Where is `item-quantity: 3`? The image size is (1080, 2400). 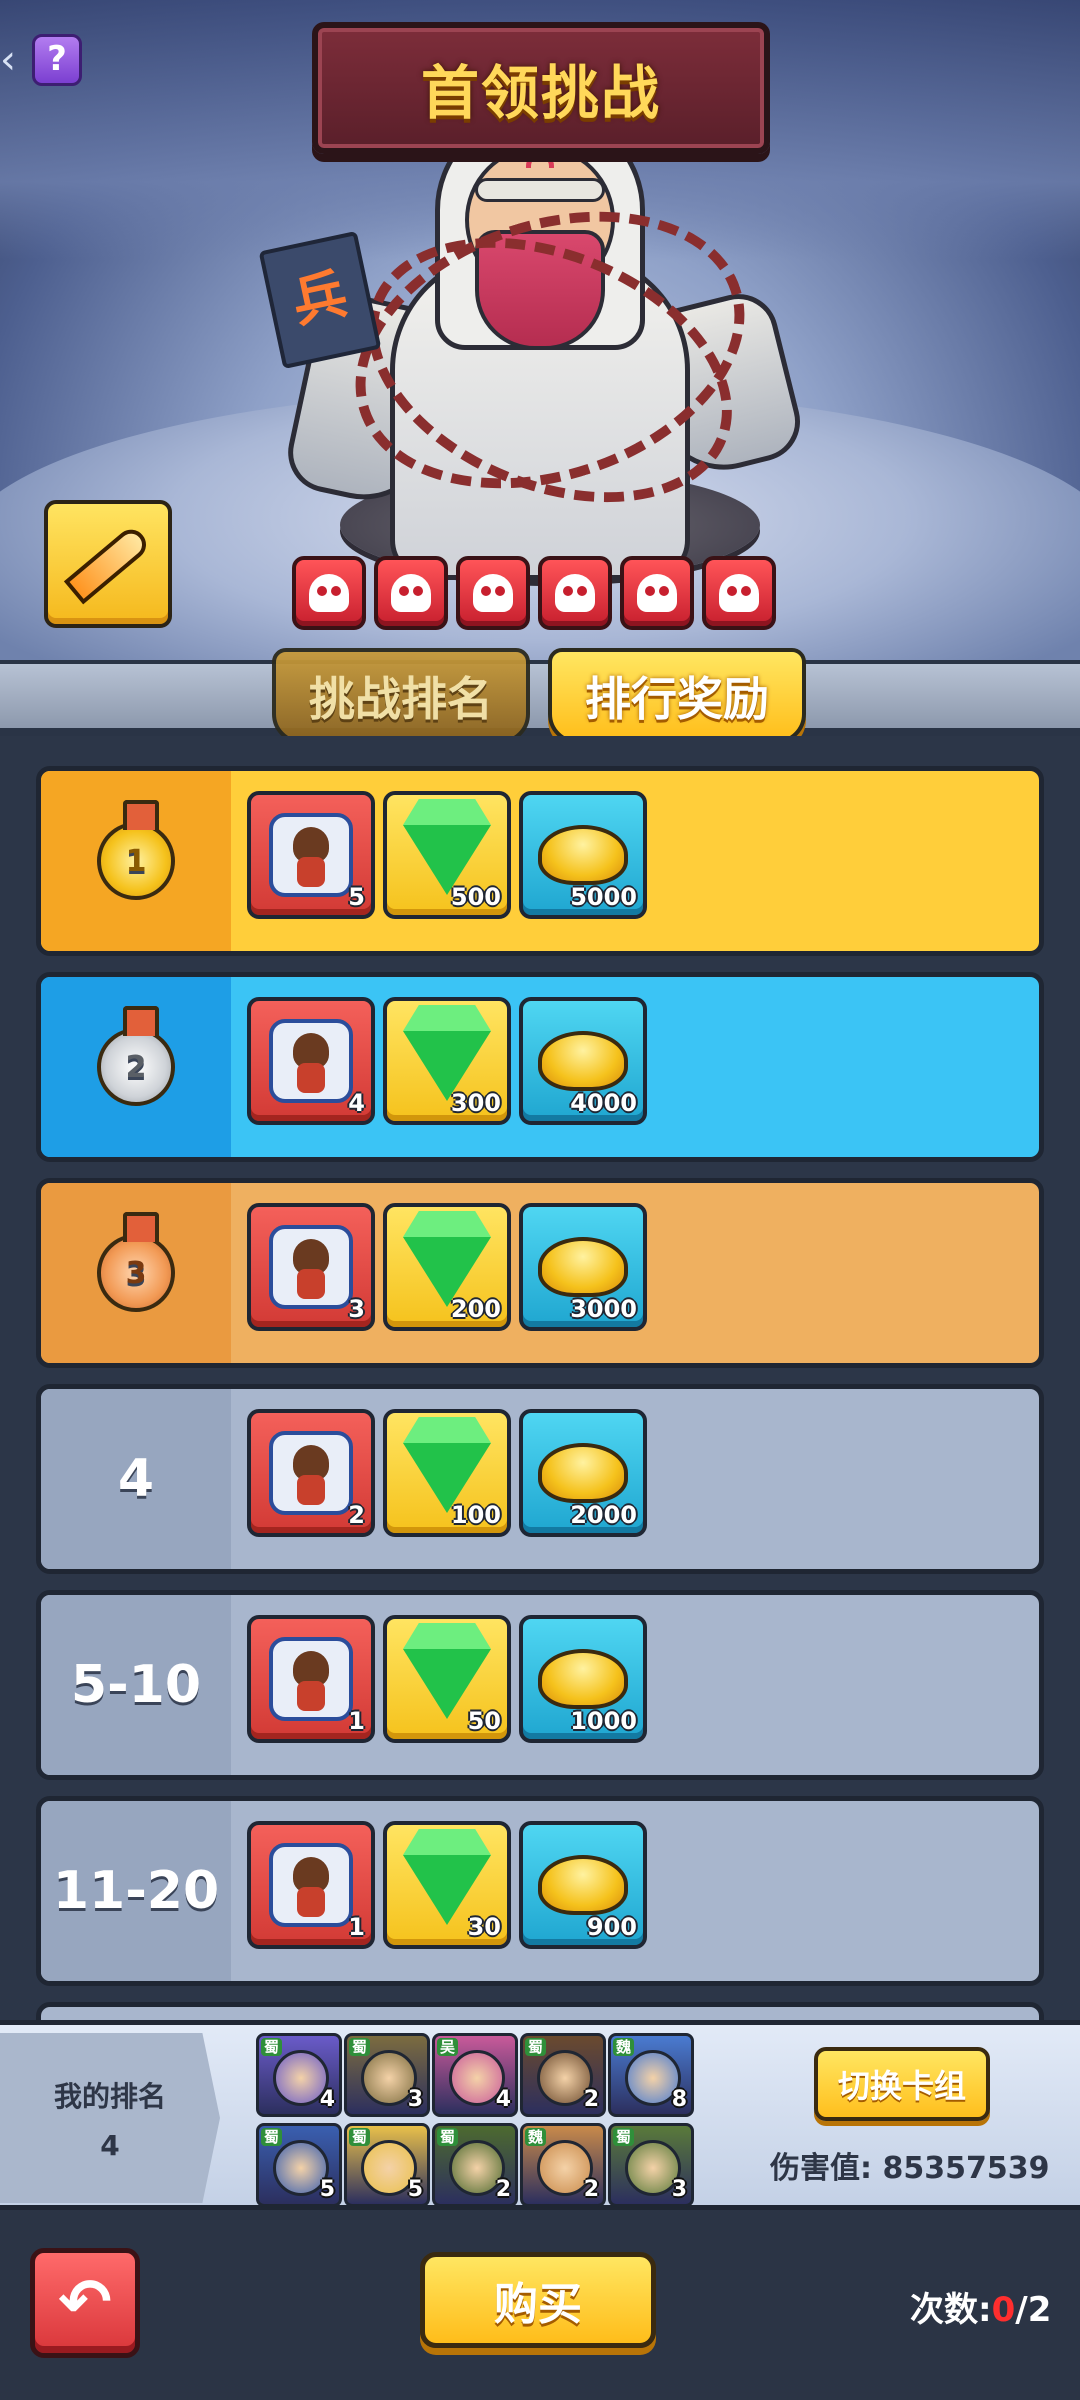 item-quantity: 3 is located at coordinates (356, 1309).